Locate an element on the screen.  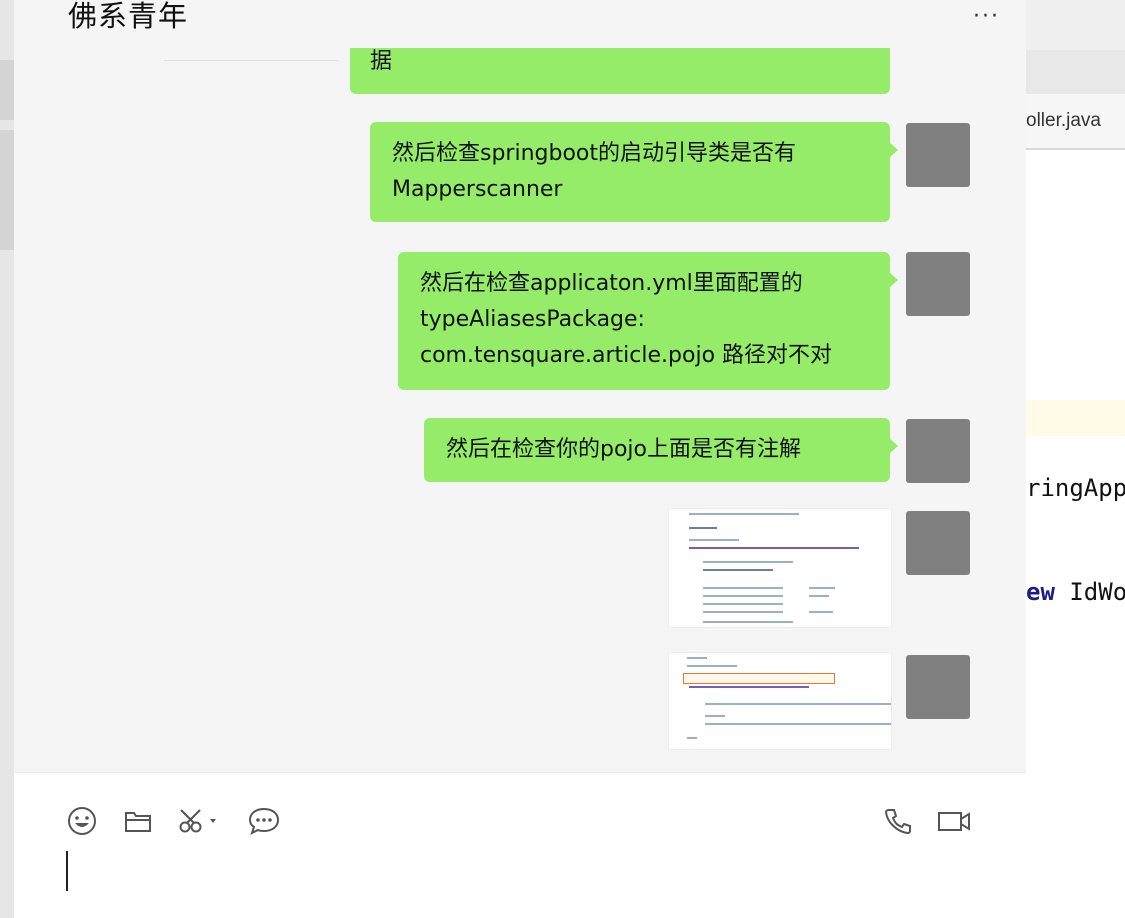
message-bubble: 据 is located at coordinates (620, 71).